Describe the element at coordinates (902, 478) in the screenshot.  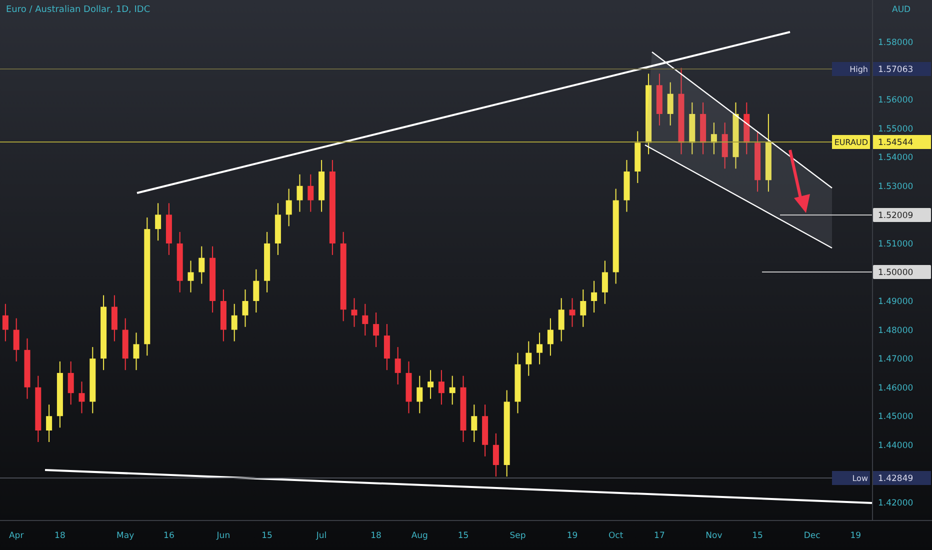
I see `price-label: 1.42849` at that location.